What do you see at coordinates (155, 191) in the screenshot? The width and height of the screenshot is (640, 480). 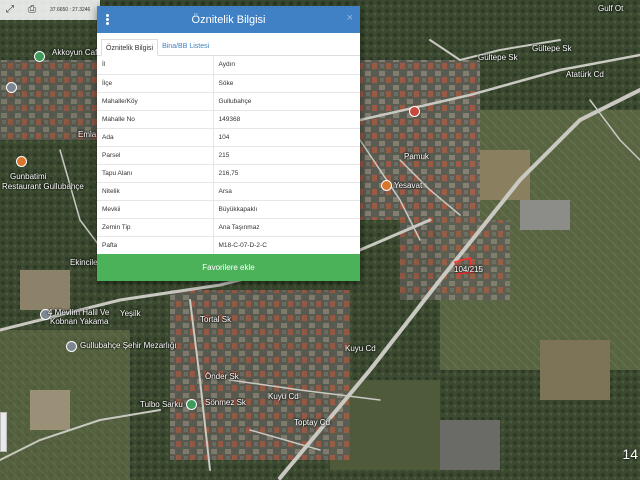 I see `attribute-key: Nitelik` at bounding box center [155, 191].